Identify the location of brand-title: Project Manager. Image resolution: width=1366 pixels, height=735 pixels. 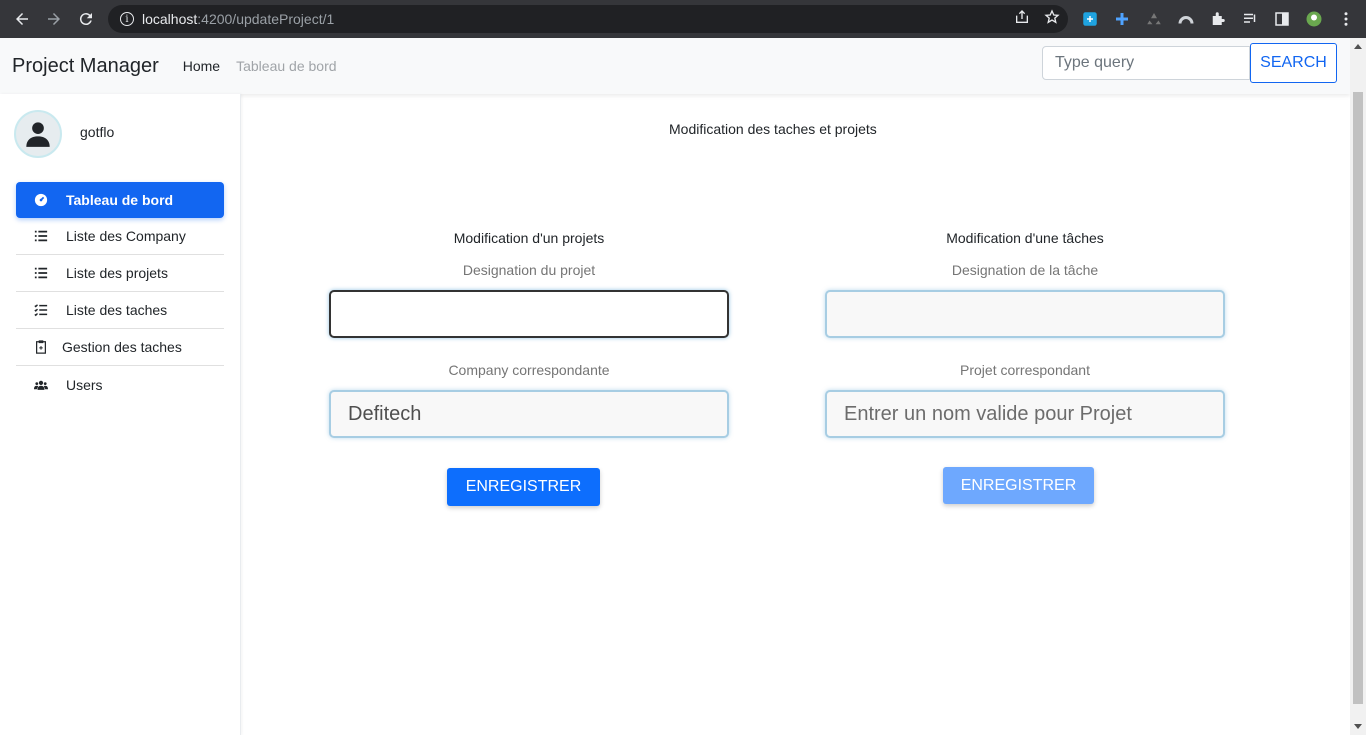
(85, 66).